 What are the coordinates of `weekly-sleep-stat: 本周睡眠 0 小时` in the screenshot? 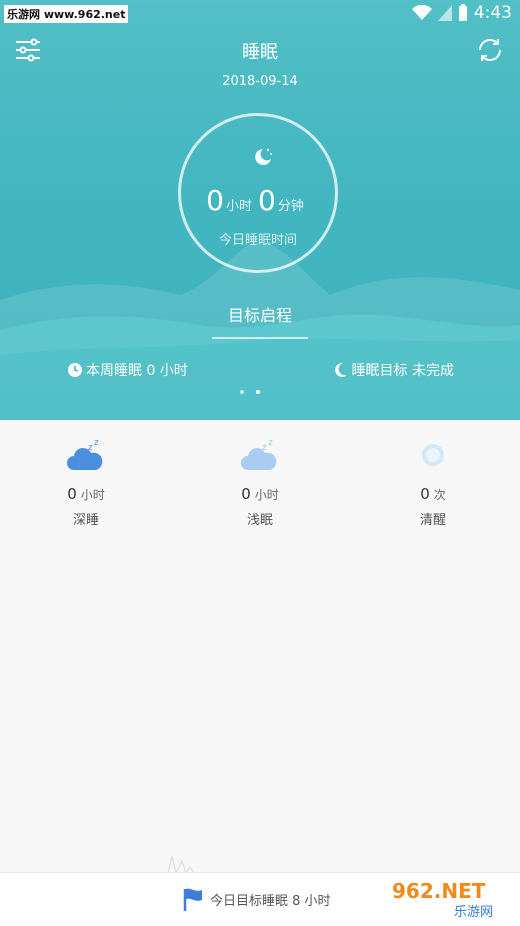 It's located at (127, 370).